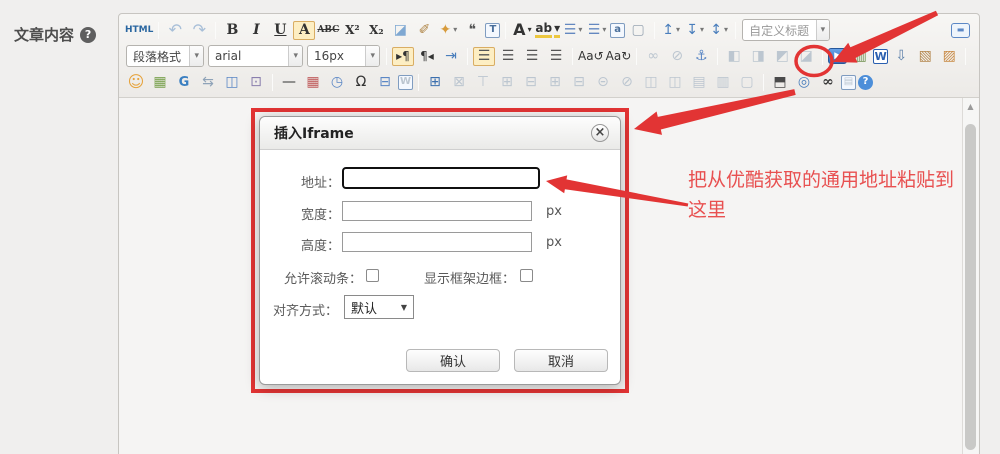 Image resolution: width=1000 pixels, height=454 pixels. I want to click on eraser-icon: ◪, so click(400, 30).